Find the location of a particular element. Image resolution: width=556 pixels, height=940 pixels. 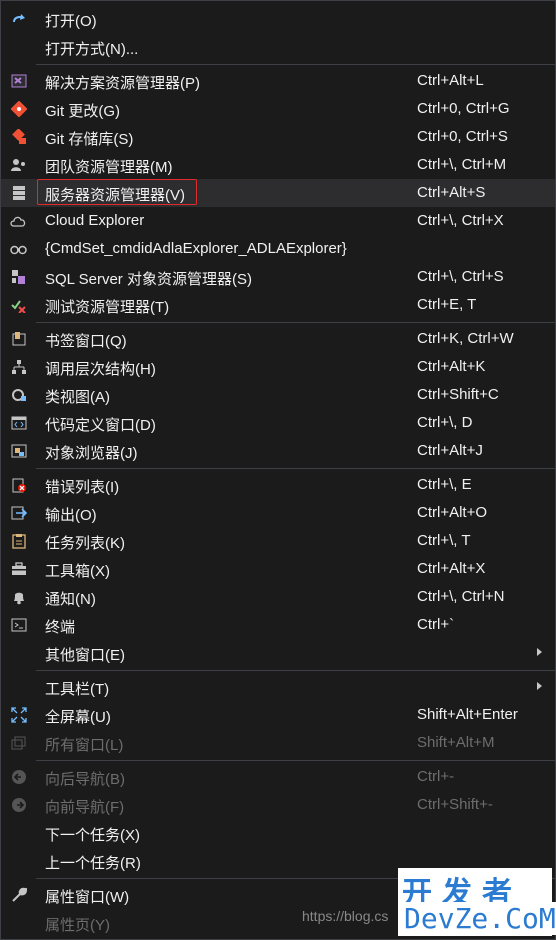

menu-item-label: 全屏幕(U) is located at coordinates (78, 717).